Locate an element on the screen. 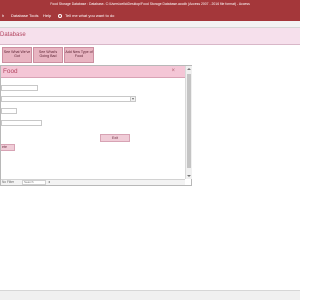  category-combo is located at coordinates (68, 99).